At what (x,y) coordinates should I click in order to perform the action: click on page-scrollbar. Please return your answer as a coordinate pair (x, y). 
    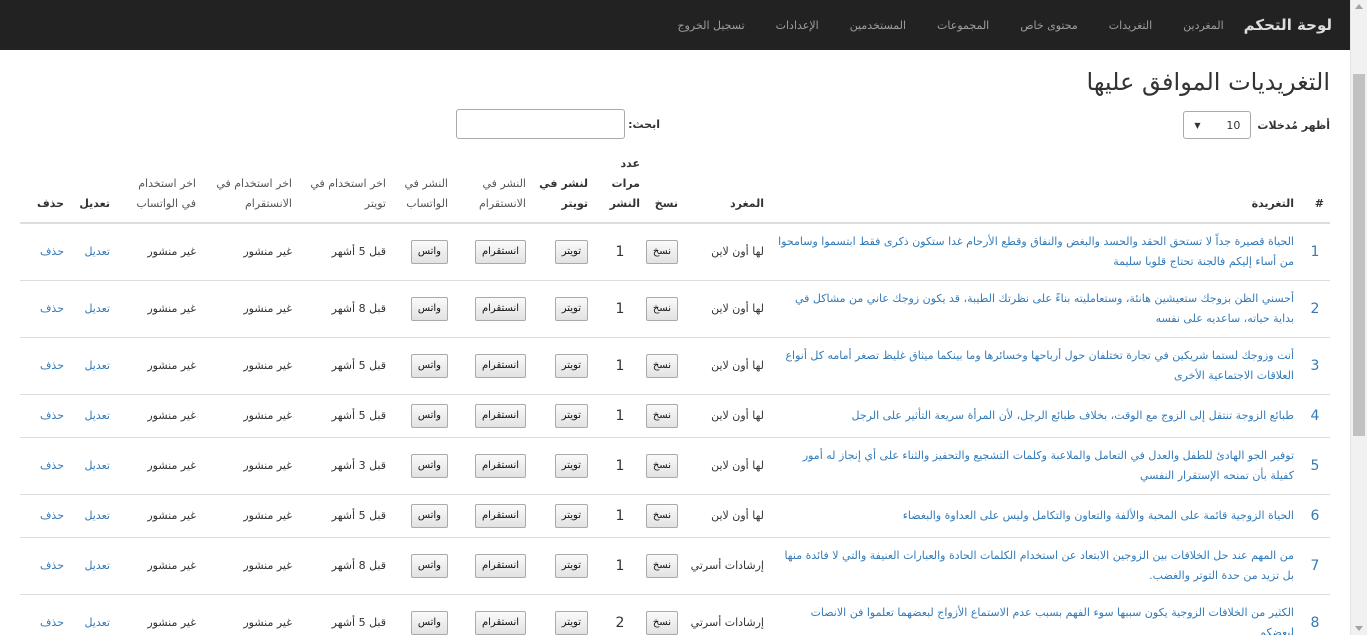
    Looking at the image, I should click on (1358, 317).